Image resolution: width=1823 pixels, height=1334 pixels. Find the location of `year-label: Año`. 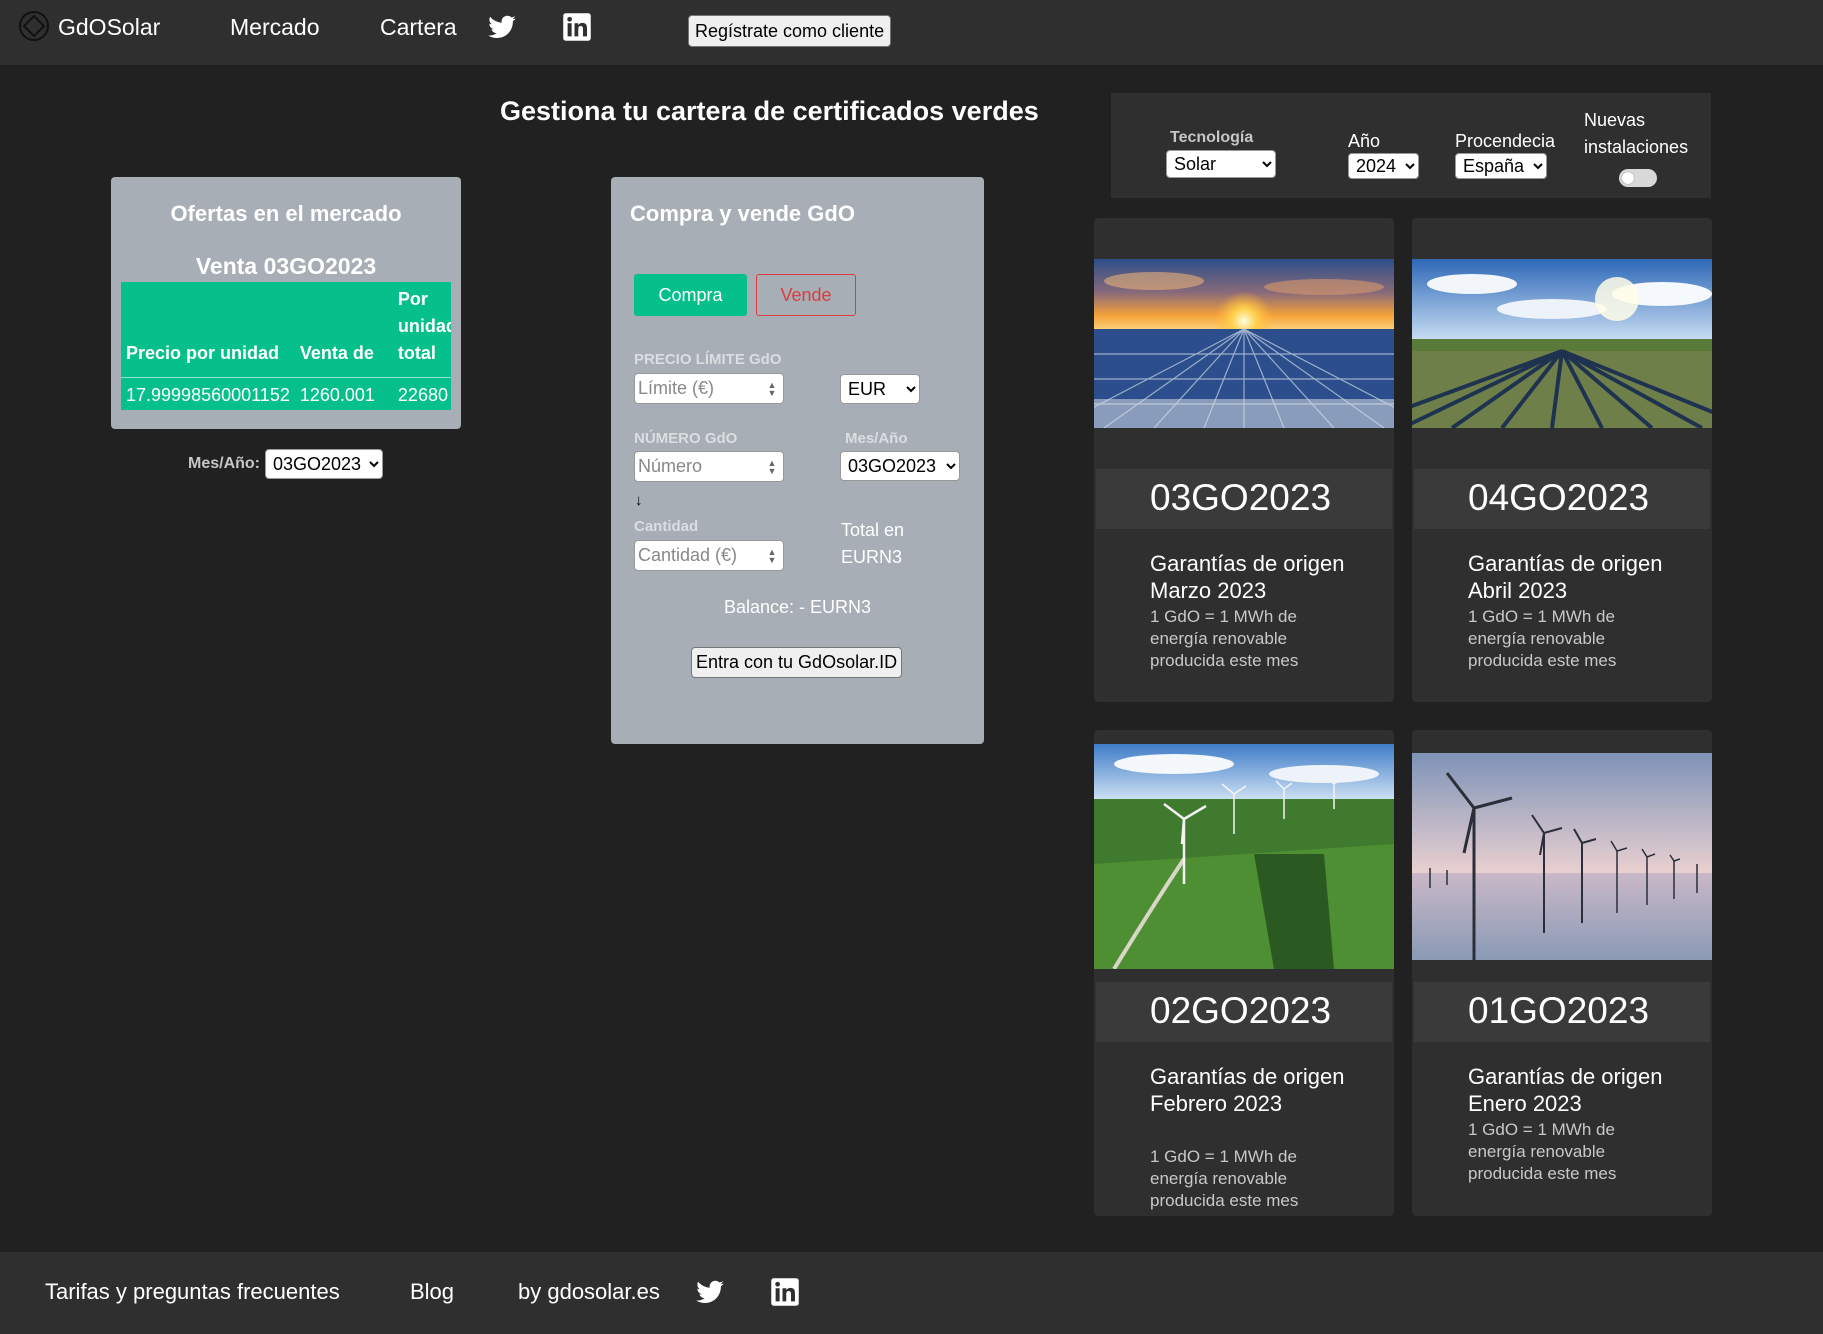

year-label: Año is located at coordinates (1364, 141).